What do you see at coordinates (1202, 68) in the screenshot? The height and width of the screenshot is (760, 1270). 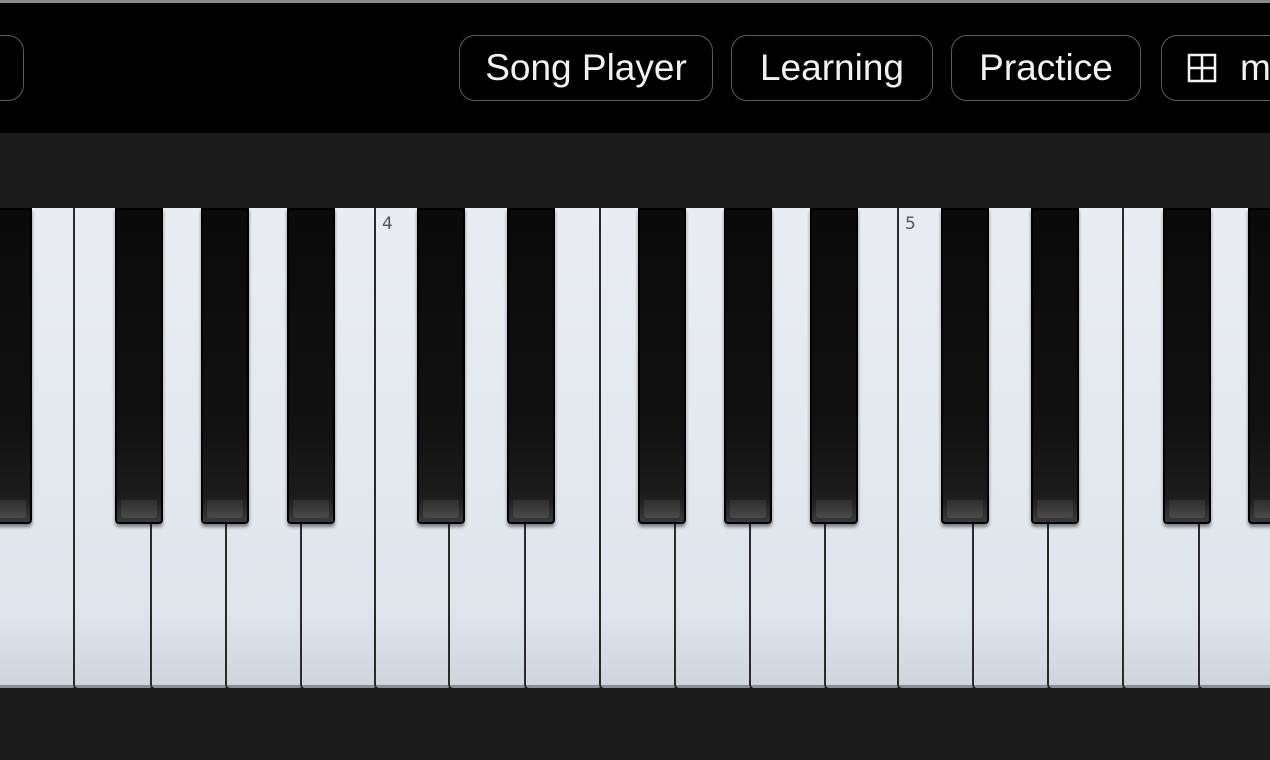 I see `grid-icon` at bounding box center [1202, 68].